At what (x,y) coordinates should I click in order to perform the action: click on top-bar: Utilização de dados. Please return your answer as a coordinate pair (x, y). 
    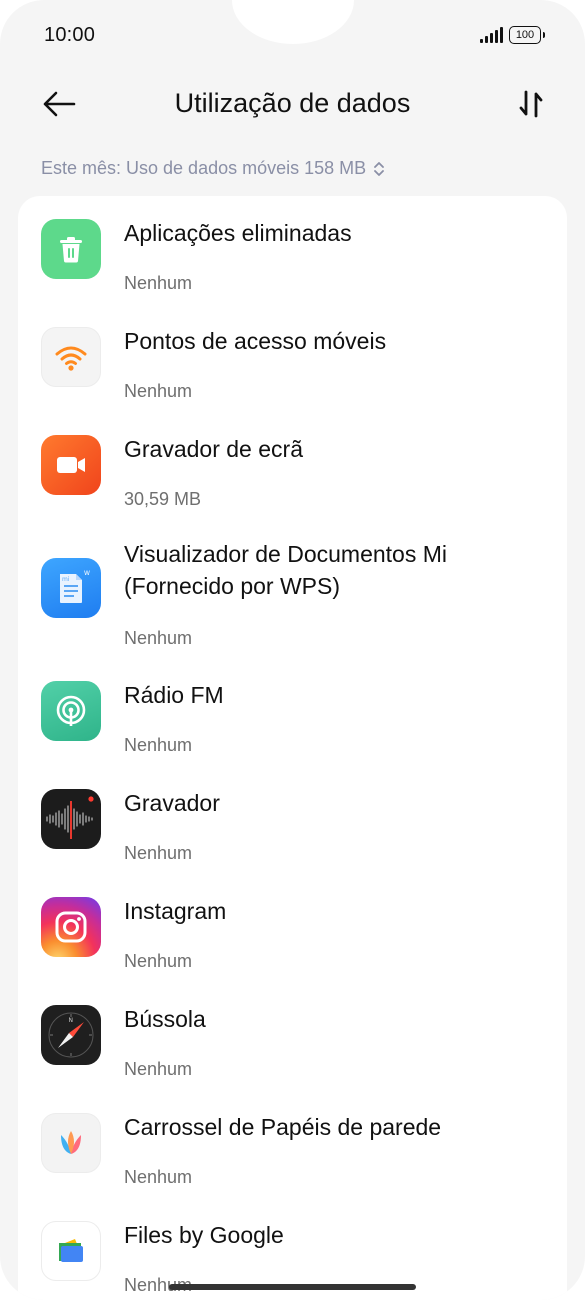
    Looking at the image, I should click on (292, 104).